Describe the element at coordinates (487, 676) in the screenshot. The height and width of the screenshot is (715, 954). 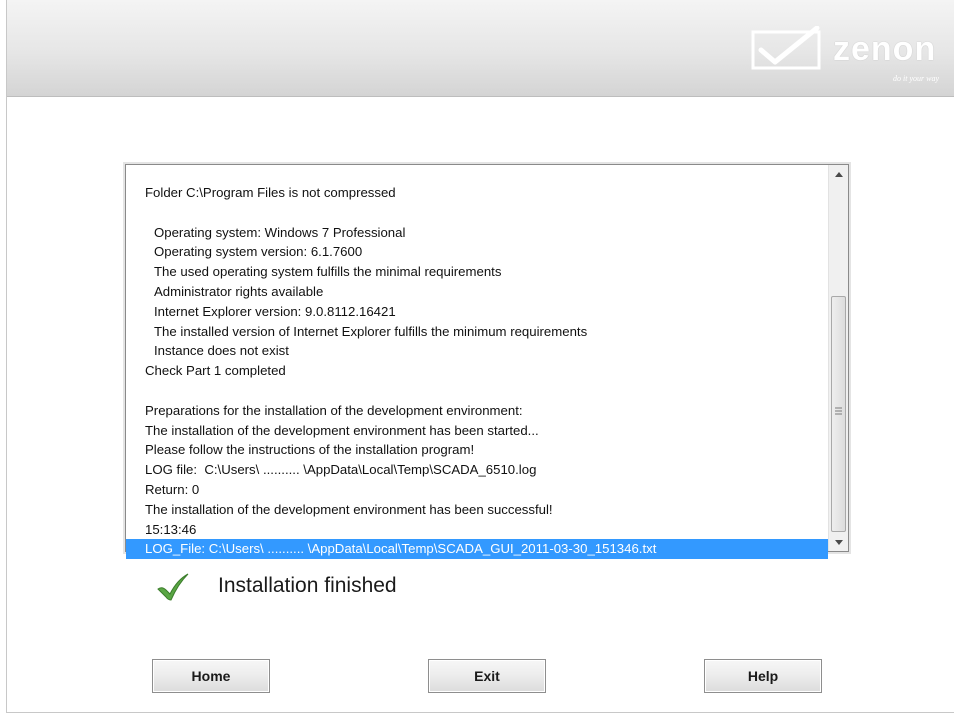
I see `exit-button: Exit` at that location.